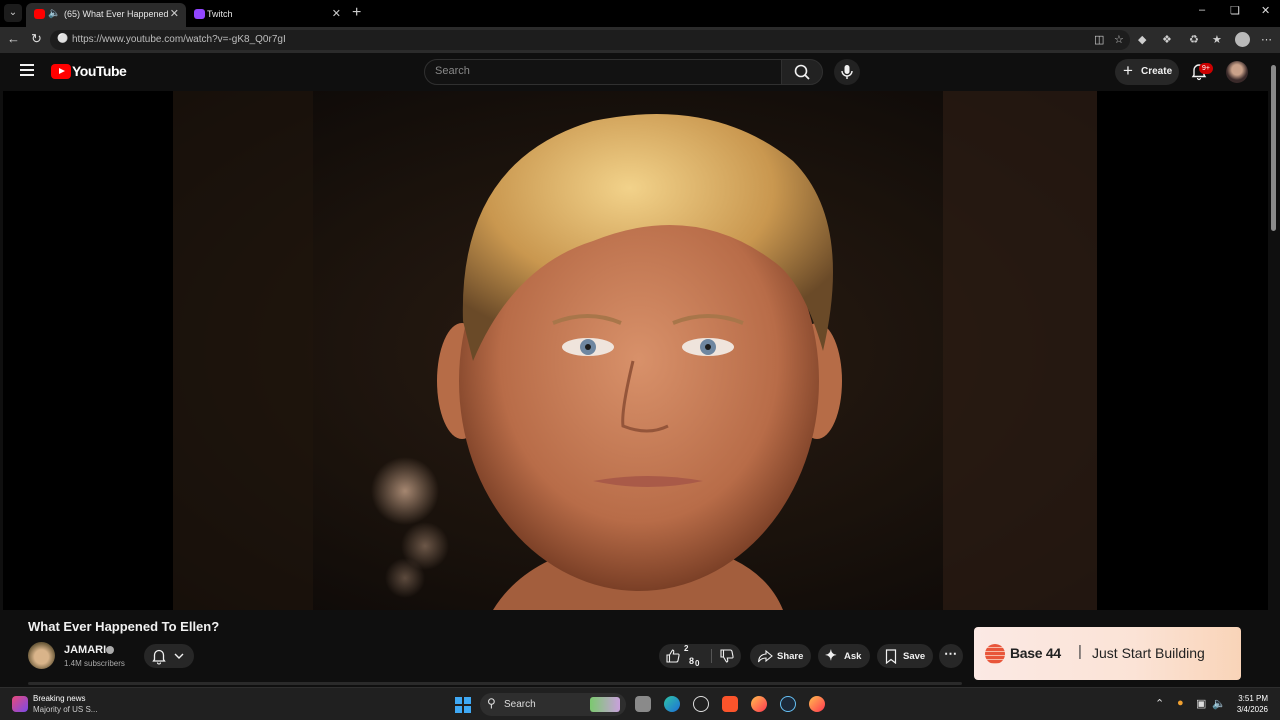 The image size is (1280, 720). I want to click on speaker-icon: 🔈, so click(54, 14).